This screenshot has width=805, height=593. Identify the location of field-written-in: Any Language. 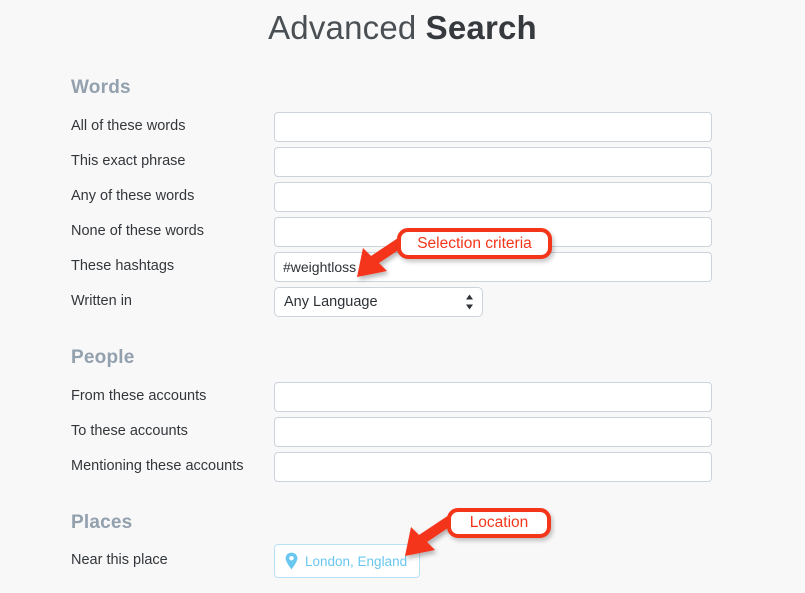
(378, 302).